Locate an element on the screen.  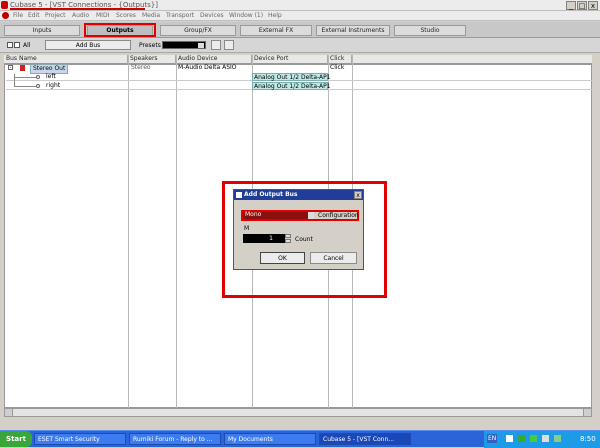
tab-group-fx: Group/FX is located at coordinates (198, 30).